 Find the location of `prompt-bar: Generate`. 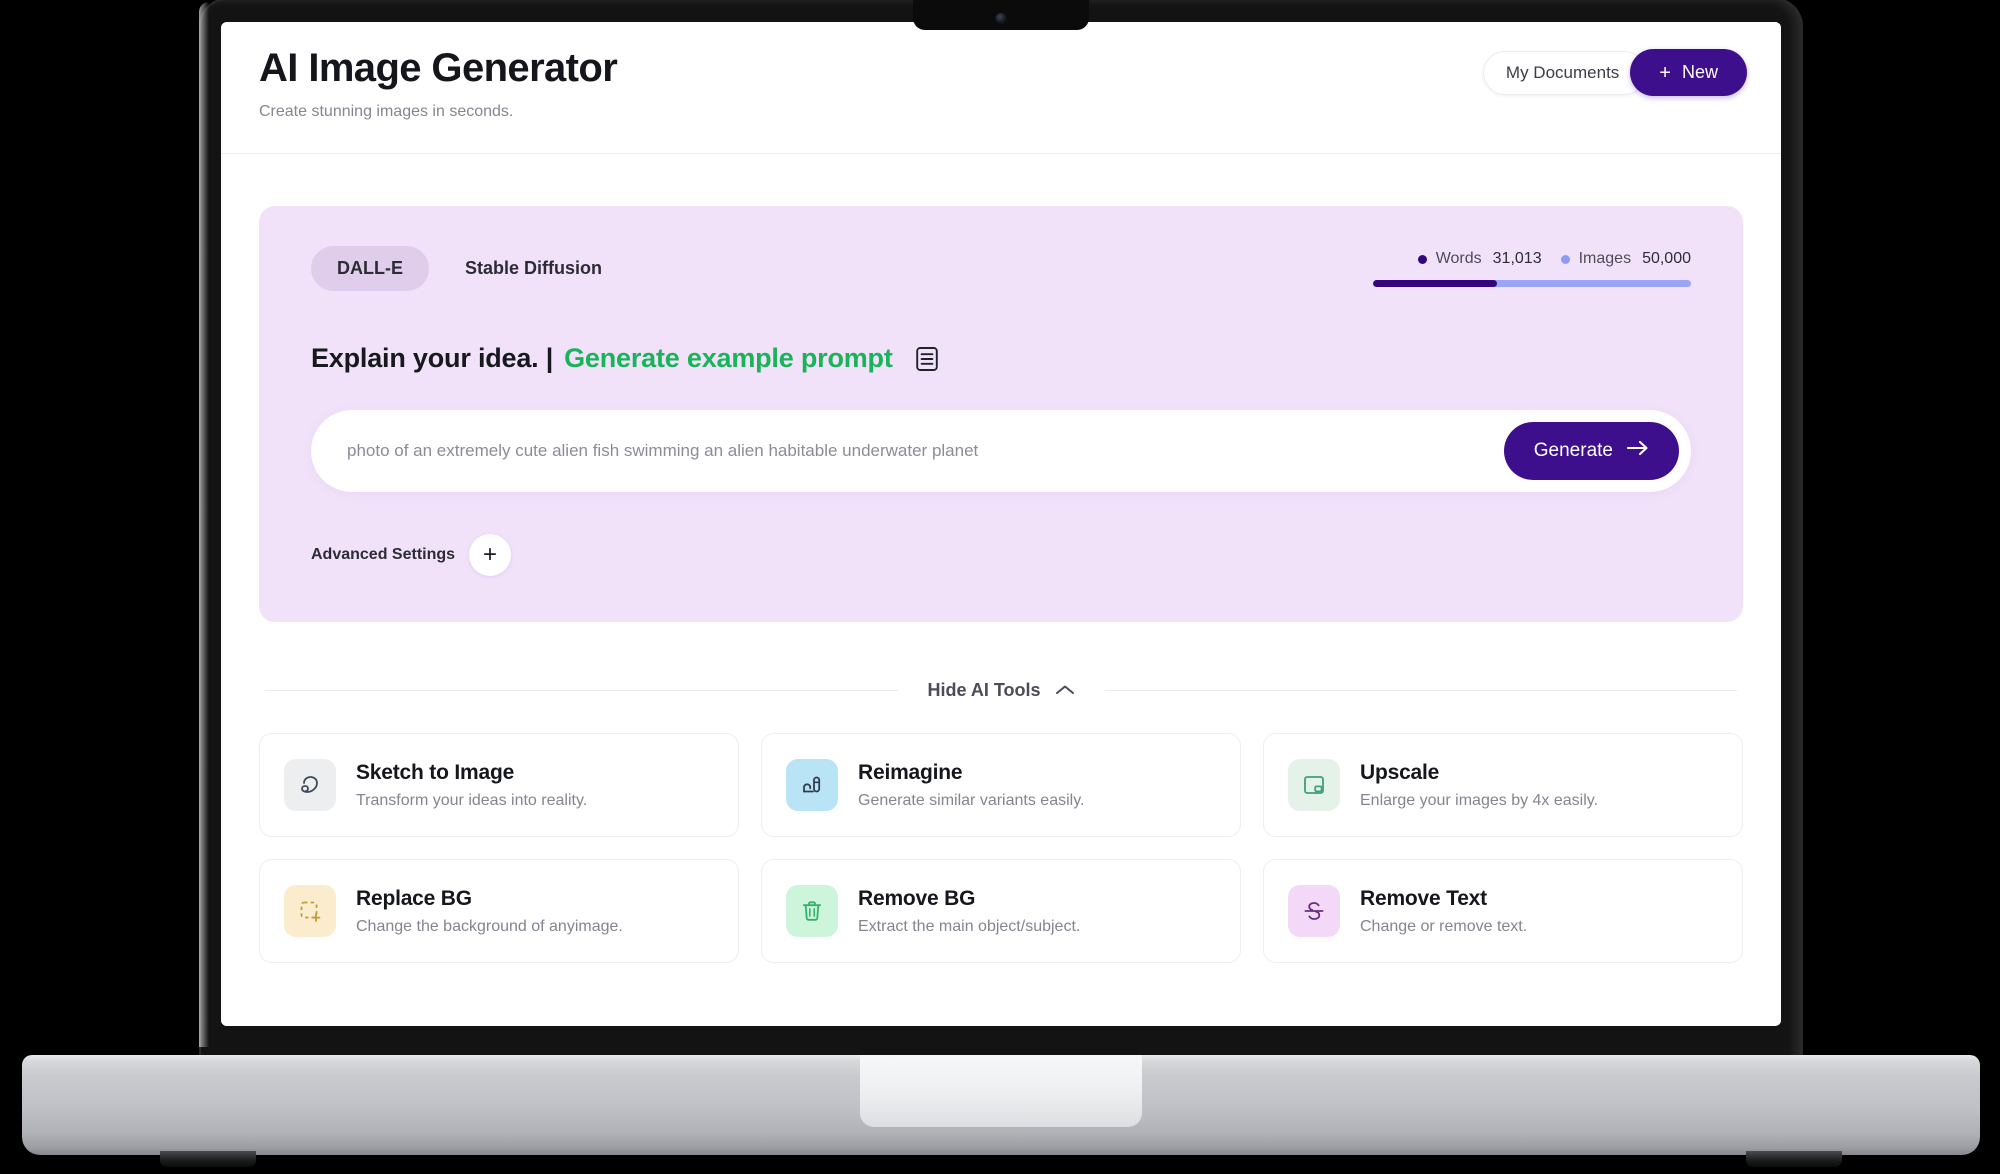

prompt-bar: Generate is located at coordinates (1001, 451).